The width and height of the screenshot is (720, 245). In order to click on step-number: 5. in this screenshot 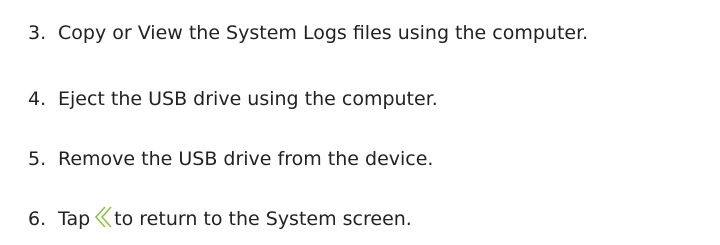, I will do `click(37, 159)`.